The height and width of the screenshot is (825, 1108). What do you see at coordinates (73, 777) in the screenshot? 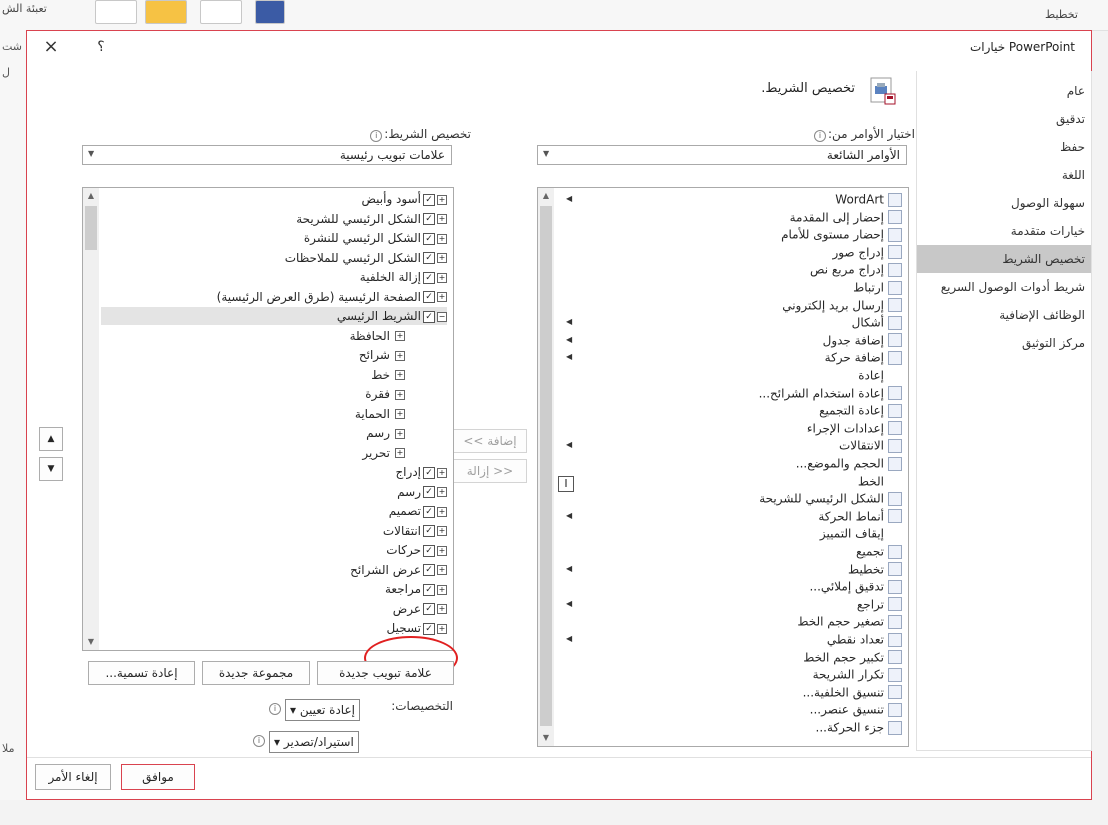
I see `cancel-button: إلغاء الأمر` at bounding box center [73, 777].